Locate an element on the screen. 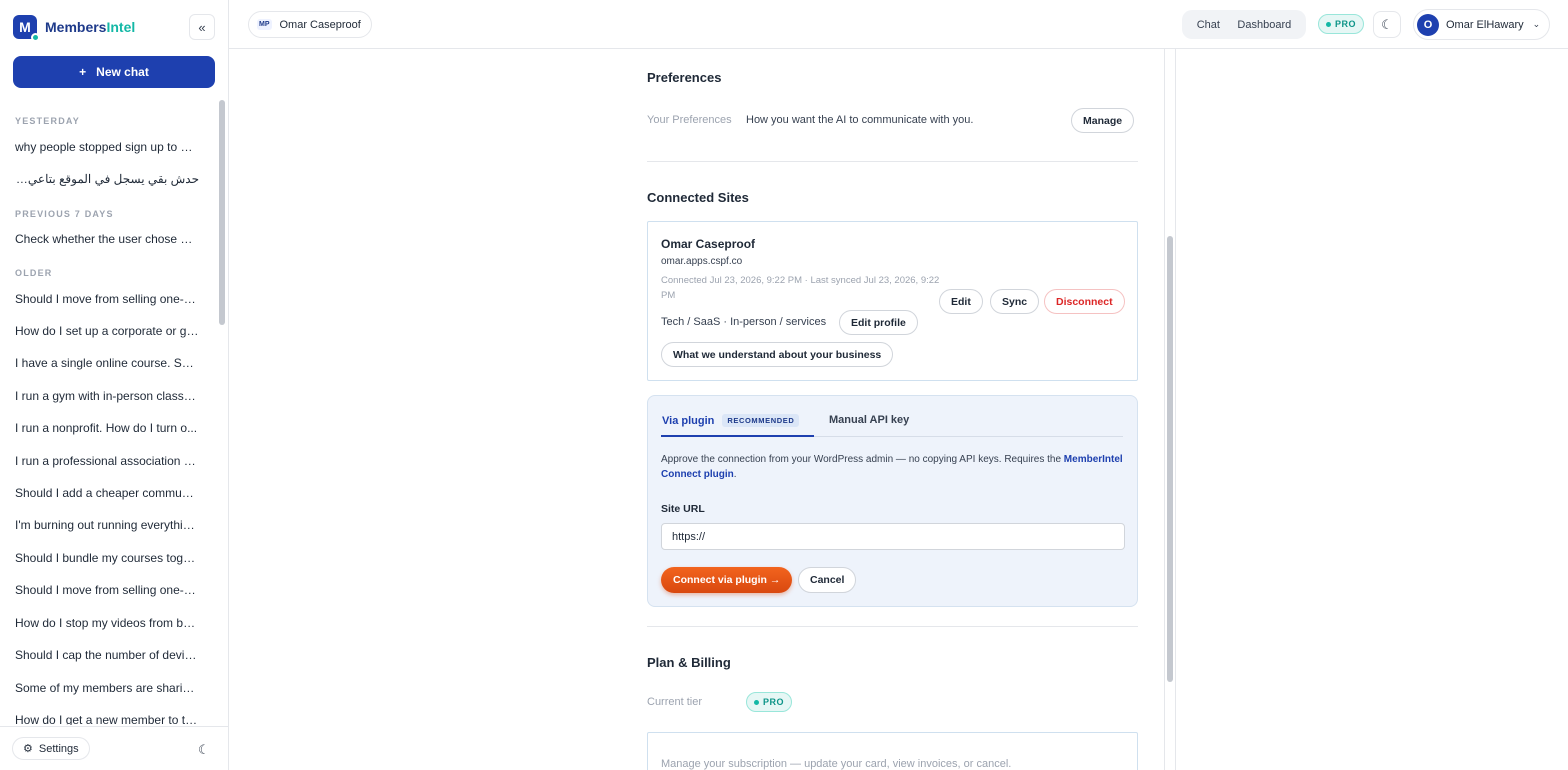 The image size is (1568, 770). site-url-label: Site URL is located at coordinates (683, 509).